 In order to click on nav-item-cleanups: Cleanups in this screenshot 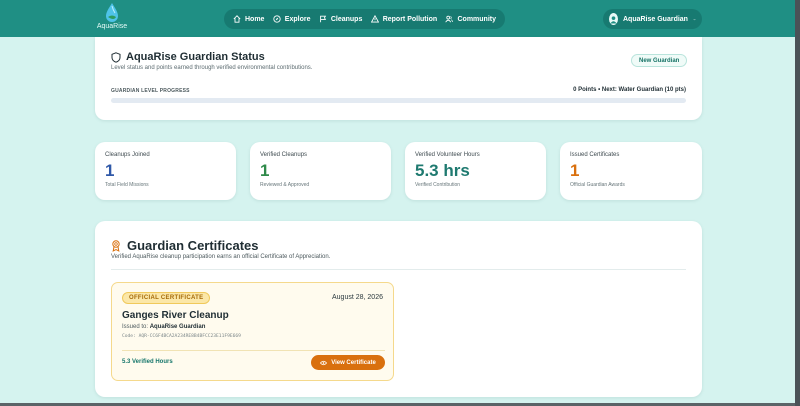, I will do `click(341, 19)`.